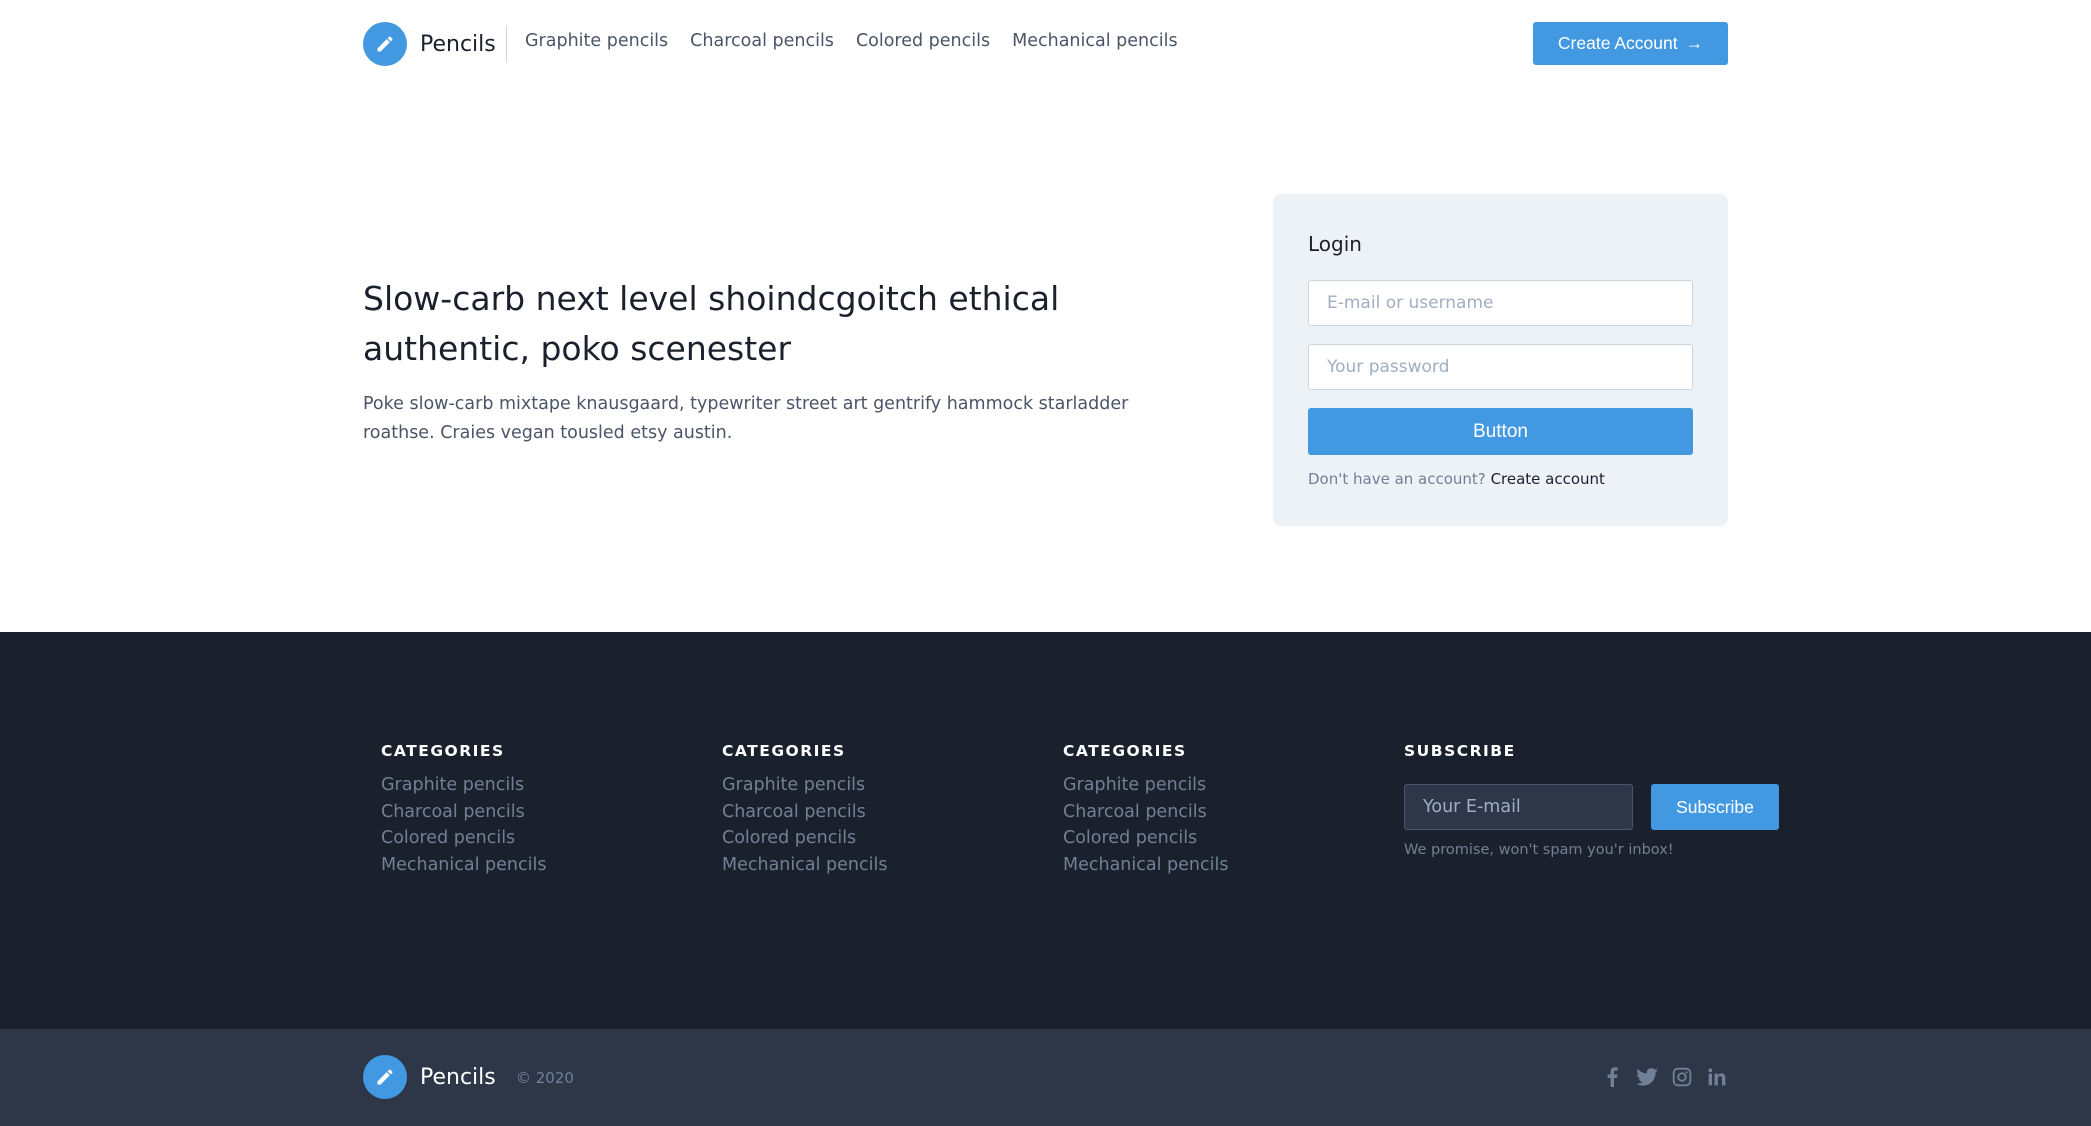  What do you see at coordinates (1460, 751) in the screenshot?
I see `subscribe-heading: SUBSCRIBE` at bounding box center [1460, 751].